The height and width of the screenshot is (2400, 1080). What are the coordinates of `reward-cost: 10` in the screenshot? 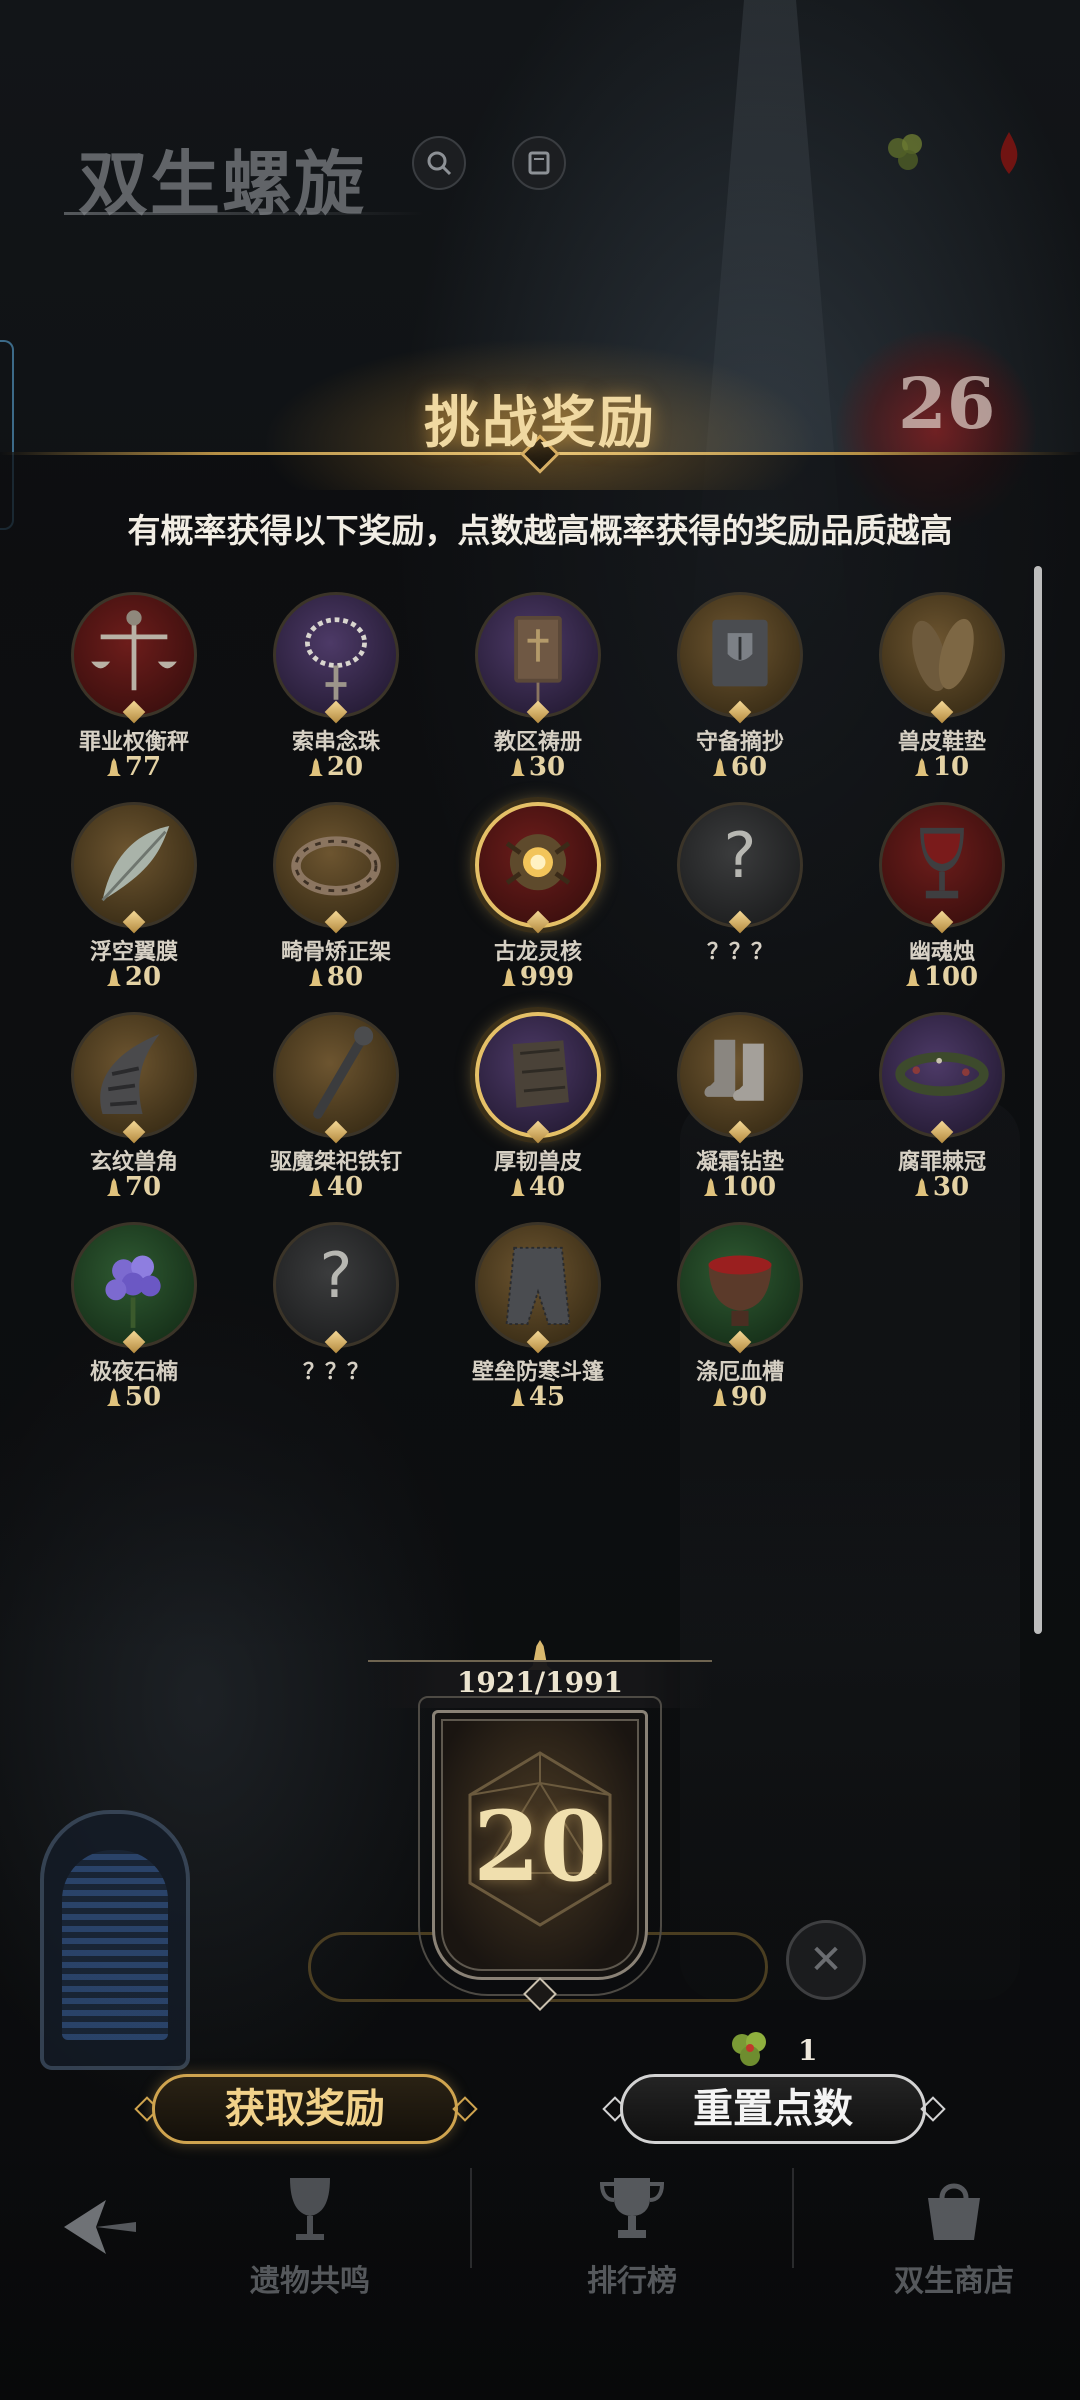 It's located at (942, 767).